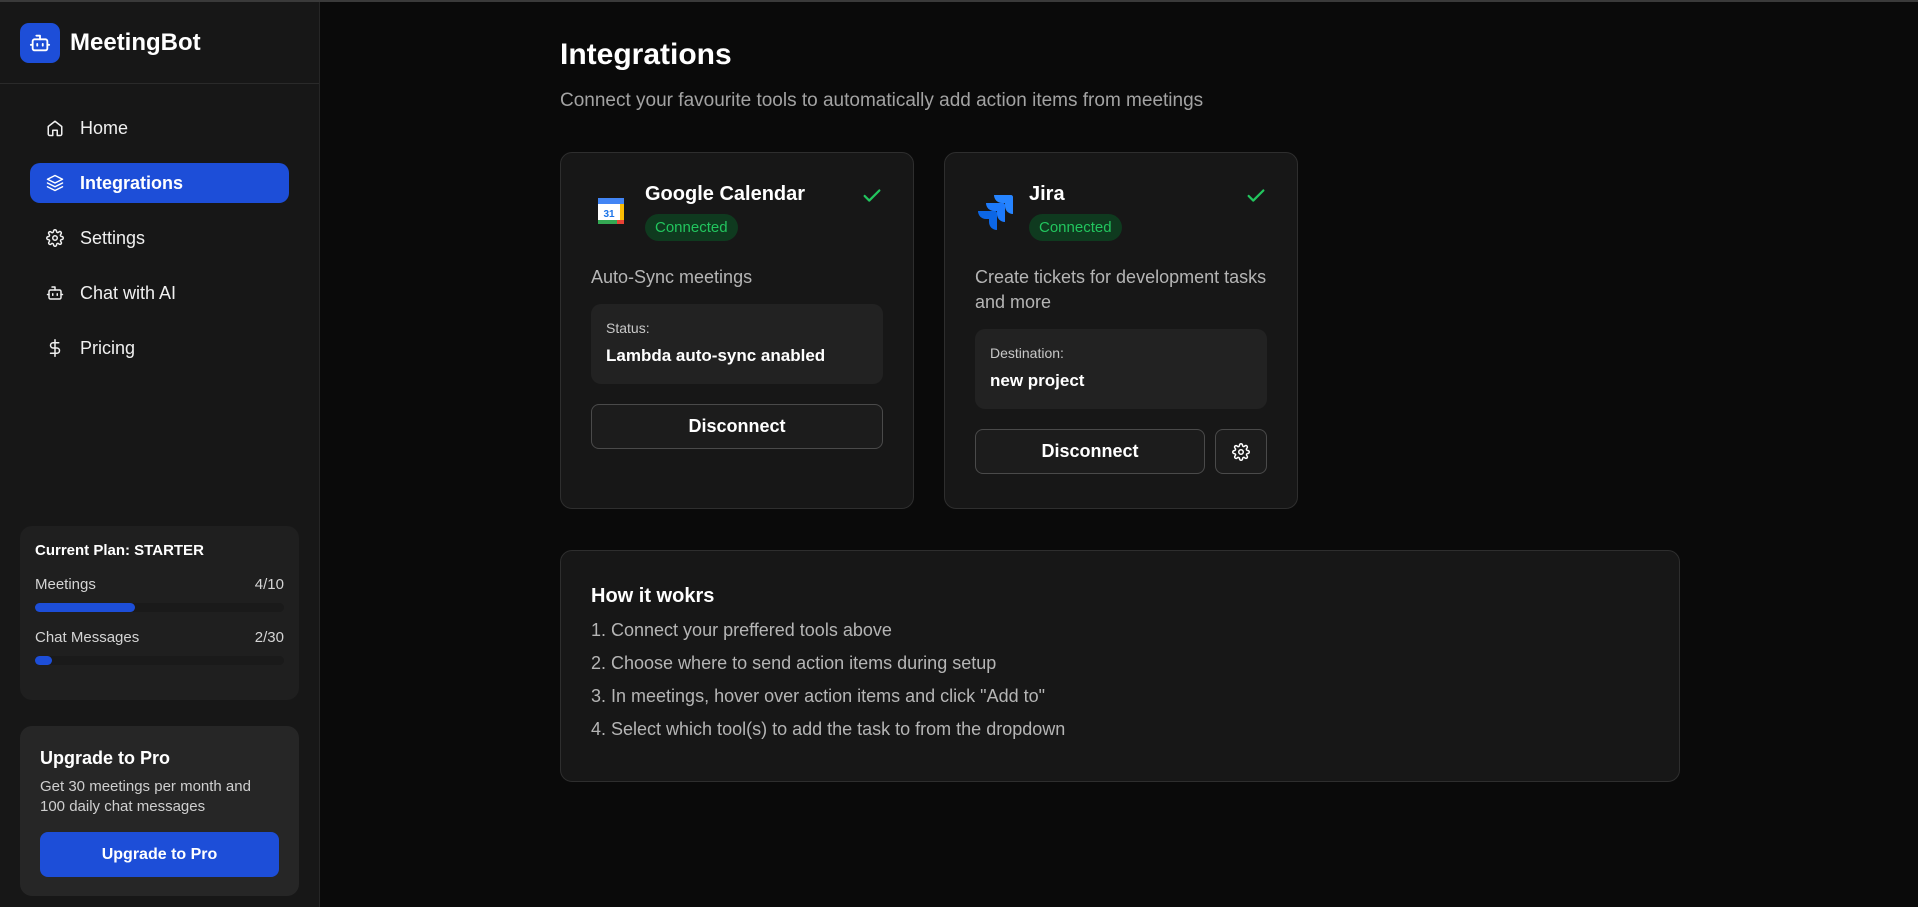 The width and height of the screenshot is (1918, 907). What do you see at coordinates (65, 584) in the screenshot?
I see `meetings-label: Meetings` at bounding box center [65, 584].